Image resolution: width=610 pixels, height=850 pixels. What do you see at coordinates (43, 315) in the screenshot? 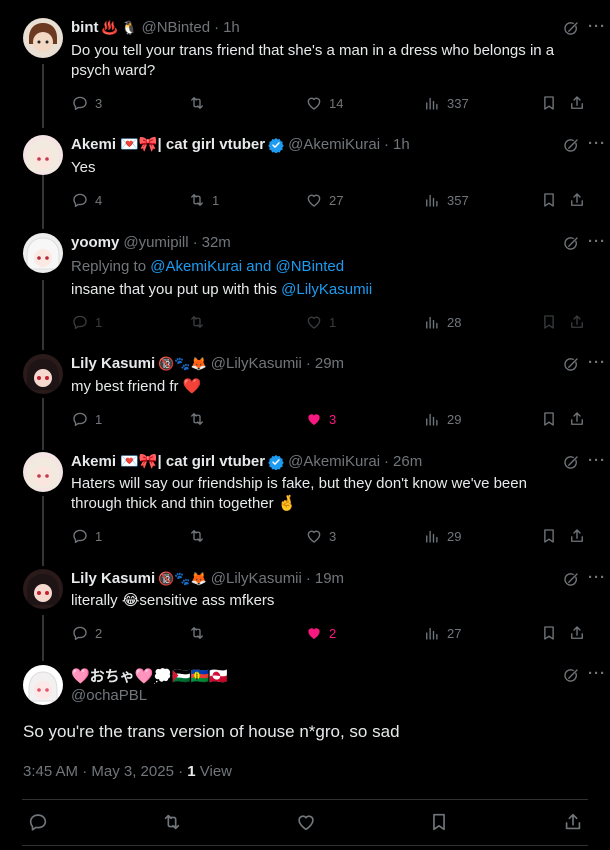
I see `thread-line` at bounding box center [43, 315].